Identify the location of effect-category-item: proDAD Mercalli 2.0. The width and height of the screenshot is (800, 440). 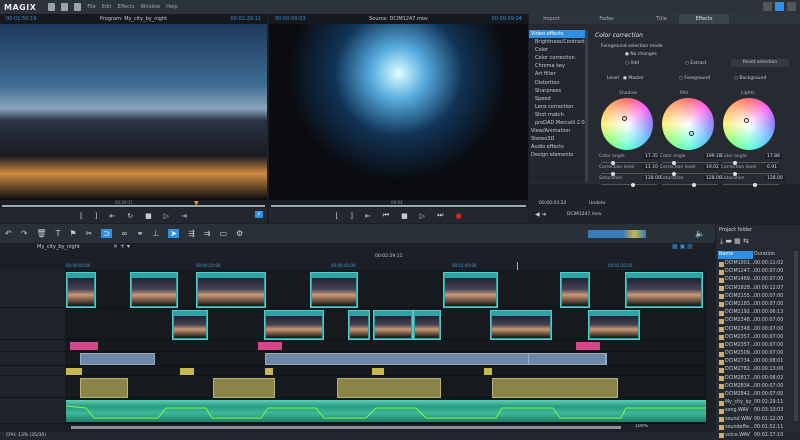
(557, 123).